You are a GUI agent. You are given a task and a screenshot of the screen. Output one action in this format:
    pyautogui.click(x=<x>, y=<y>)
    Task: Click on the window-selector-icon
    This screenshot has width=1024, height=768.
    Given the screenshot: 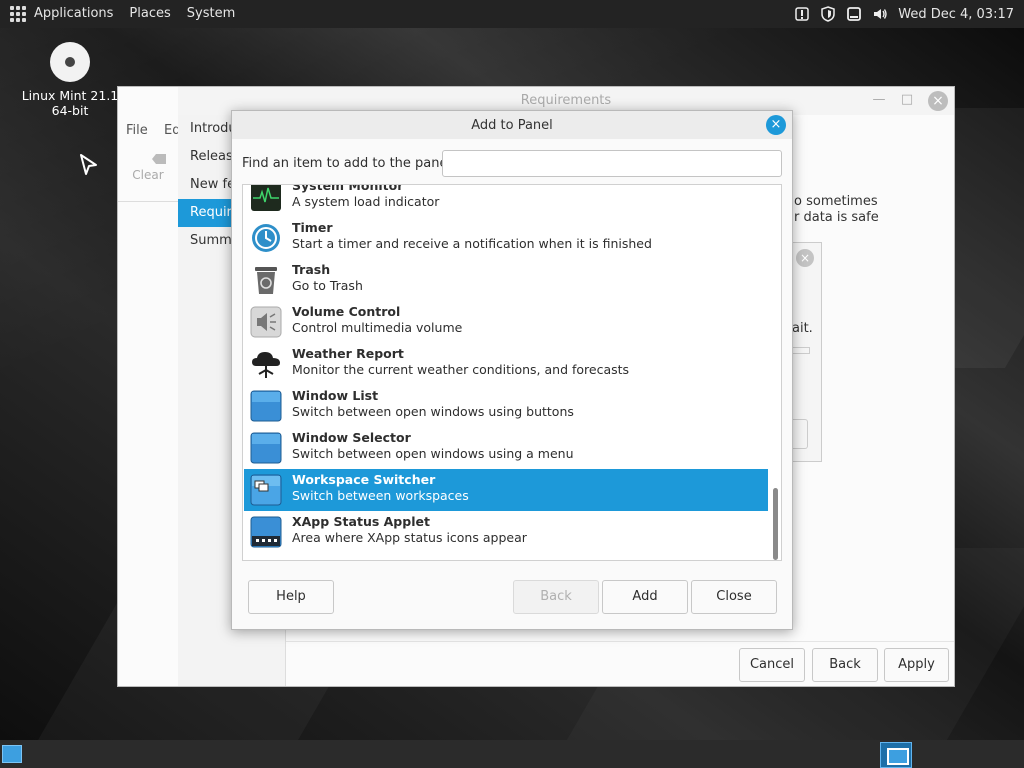 What is the action you would take?
    pyautogui.click(x=266, y=448)
    